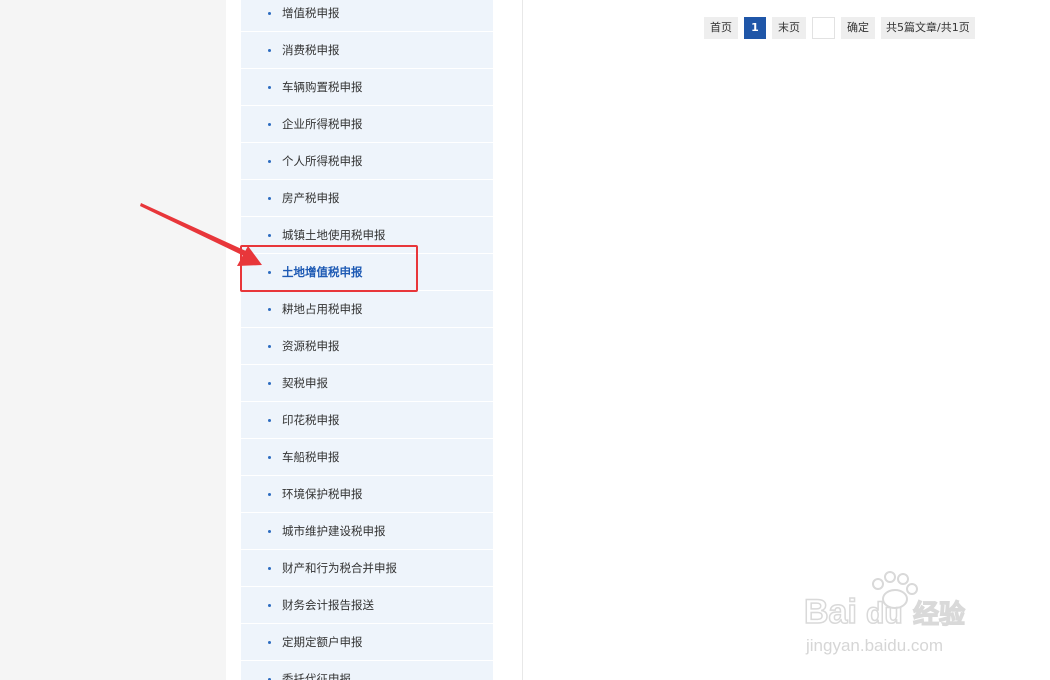 The height and width of the screenshot is (680, 1050). I want to click on sidebar-item-deed-tax: 契税申报, so click(367, 383).